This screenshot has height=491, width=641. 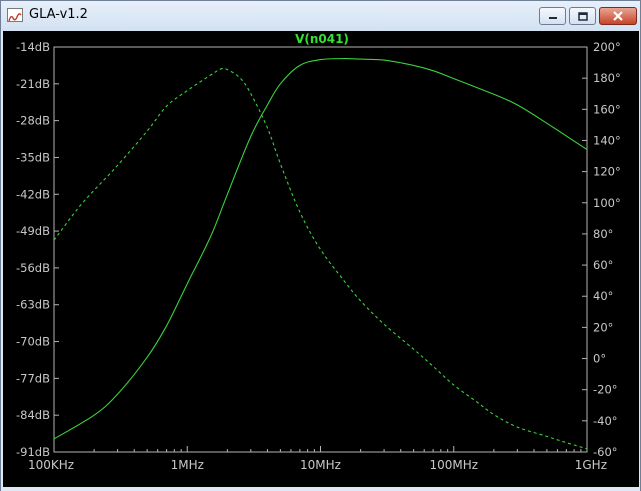 What do you see at coordinates (603, 296) in the screenshot?
I see `y-right-tick-label: 40°` at bounding box center [603, 296].